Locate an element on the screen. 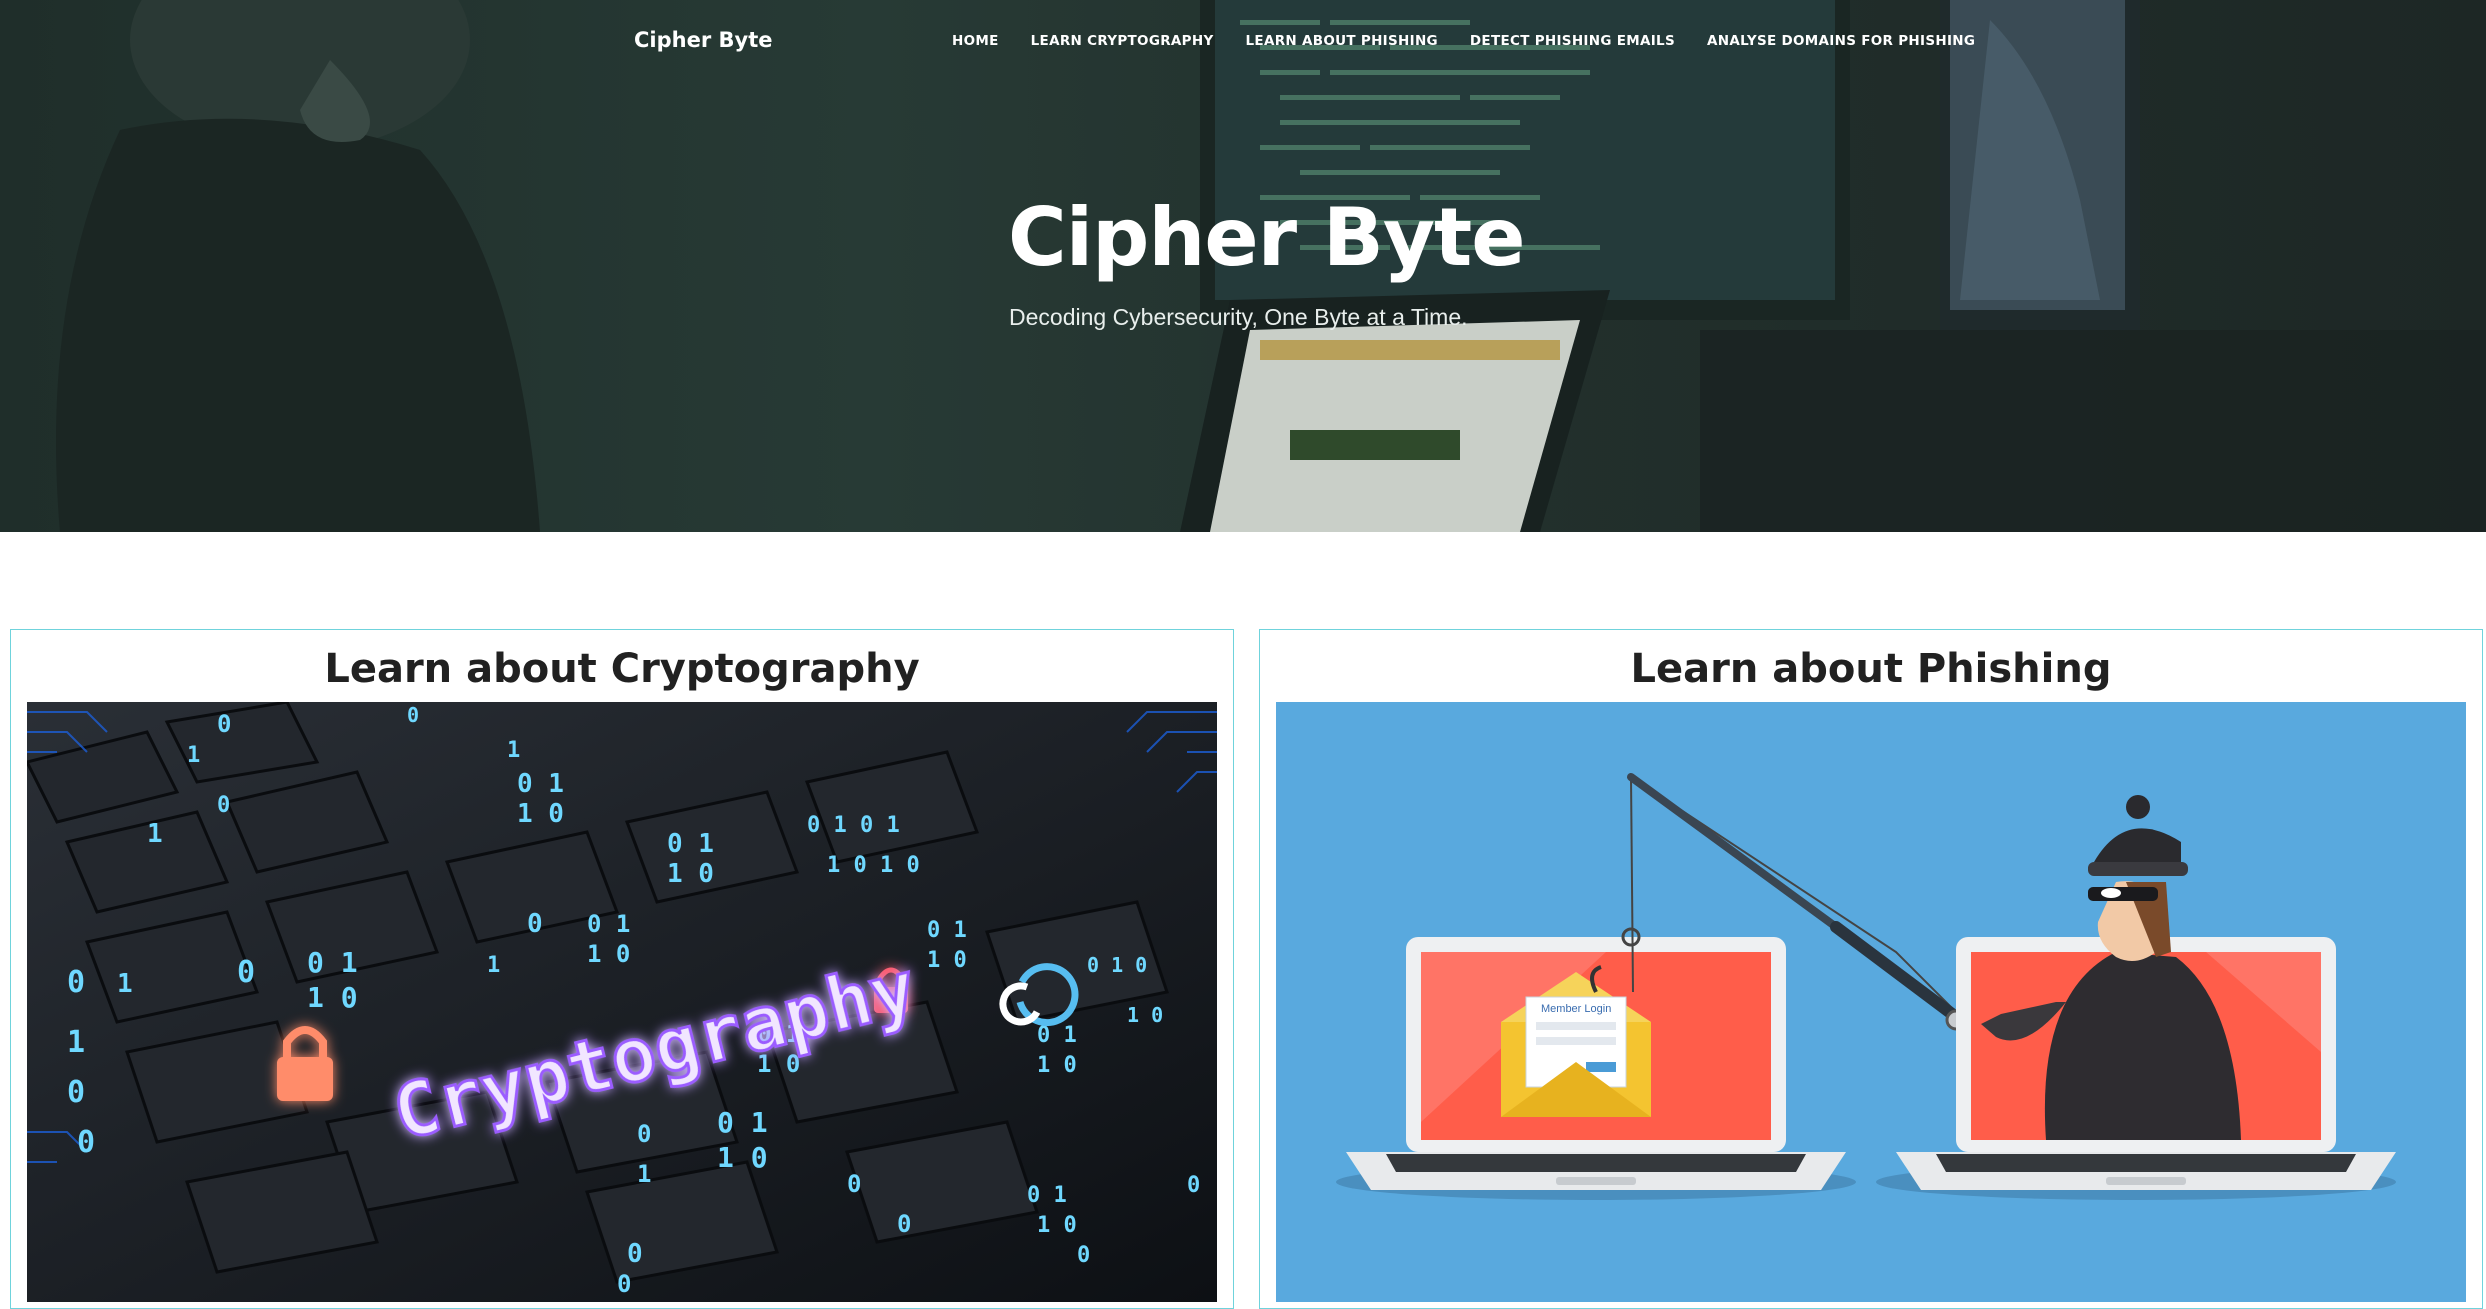  nav-link-learn-phishing: LEARN ABOUT PHISHING is located at coordinates (1342, 41).